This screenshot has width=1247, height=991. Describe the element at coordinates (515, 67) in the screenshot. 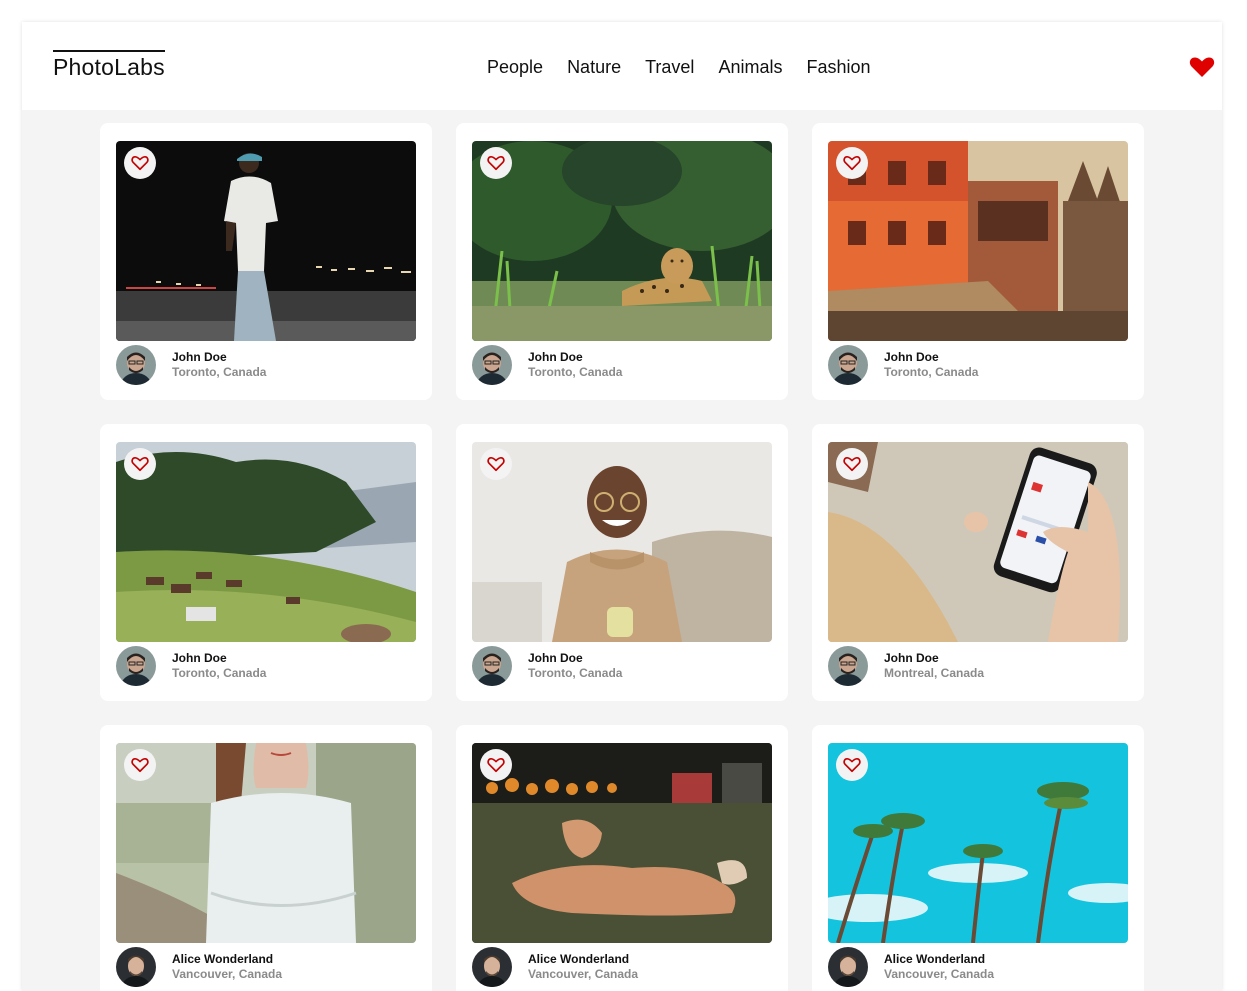

I see `topic-people: People` at that location.